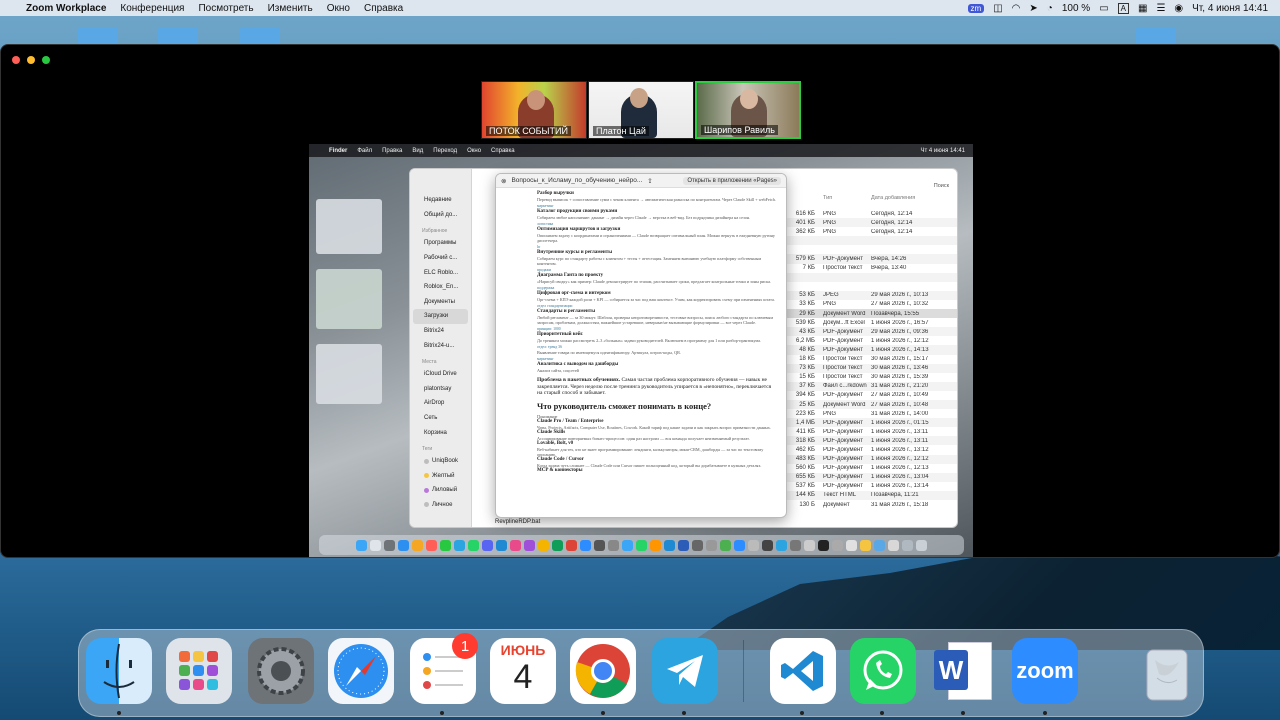 The width and height of the screenshot is (1280, 720). What do you see at coordinates (807, 313) in the screenshot?
I see `file-size: 29 КБ` at bounding box center [807, 313].